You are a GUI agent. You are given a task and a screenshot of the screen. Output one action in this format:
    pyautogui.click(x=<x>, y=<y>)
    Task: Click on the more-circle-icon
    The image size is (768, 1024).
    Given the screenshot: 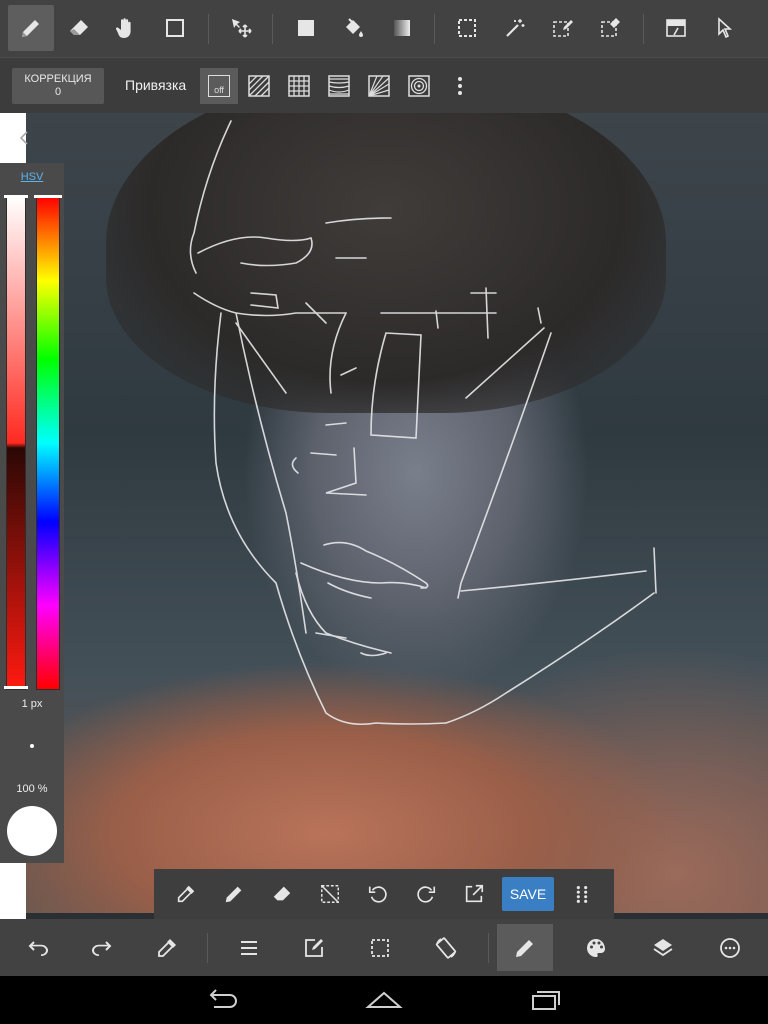 What is the action you would take?
    pyautogui.click(x=730, y=947)
    